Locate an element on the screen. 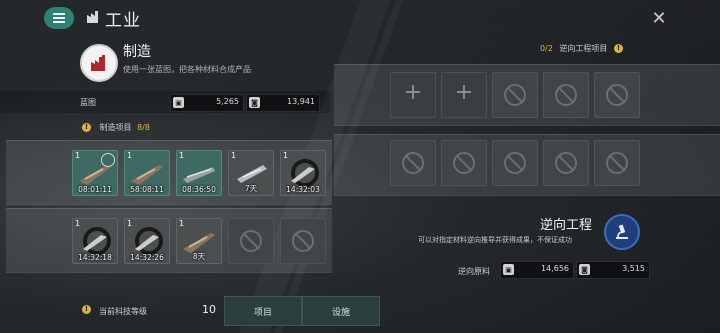 The width and height of the screenshot is (720, 333). reverse-projects-header: 0/2 逆向工程项目 ! is located at coordinates (581, 48).